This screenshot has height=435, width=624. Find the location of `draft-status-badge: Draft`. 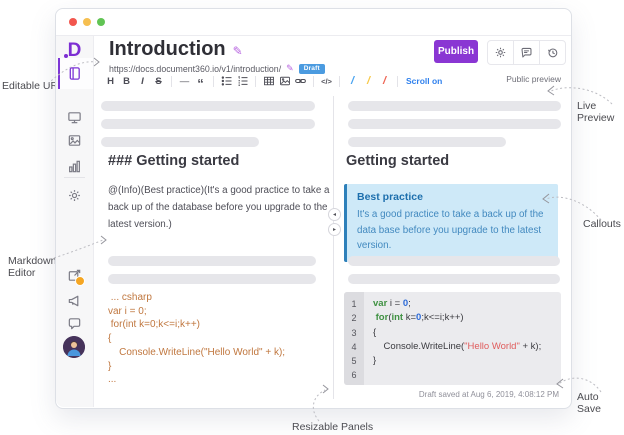

draft-status-badge: Draft is located at coordinates (311, 68).